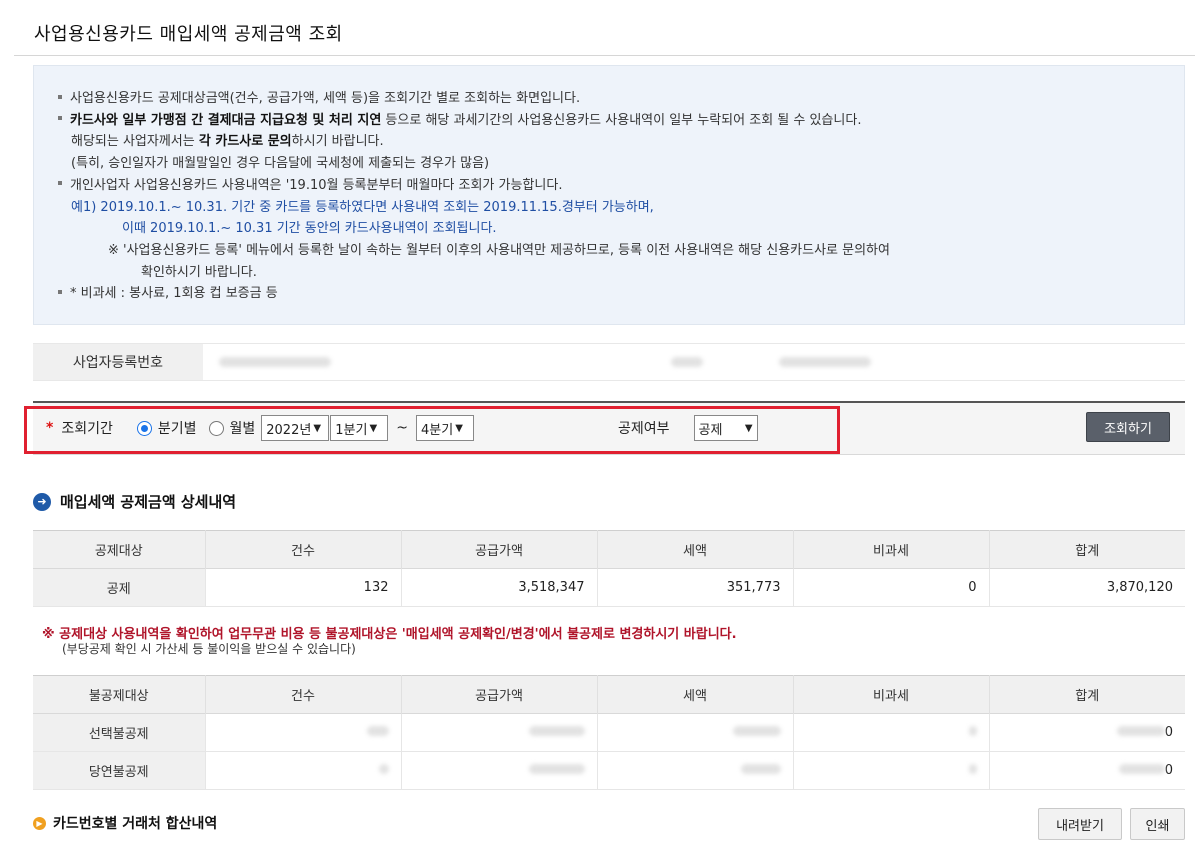 The width and height of the screenshot is (1195, 841). What do you see at coordinates (1080, 824) in the screenshot?
I see `download-button: 내려받기` at bounding box center [1080, 824].